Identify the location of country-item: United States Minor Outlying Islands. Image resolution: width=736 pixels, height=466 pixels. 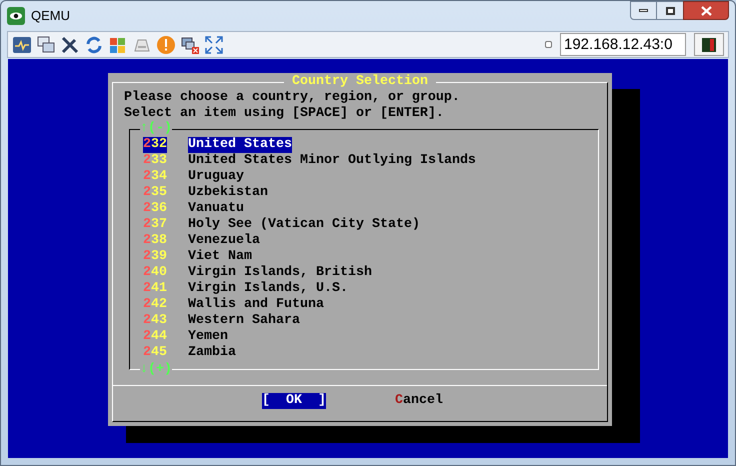
(332, 161).